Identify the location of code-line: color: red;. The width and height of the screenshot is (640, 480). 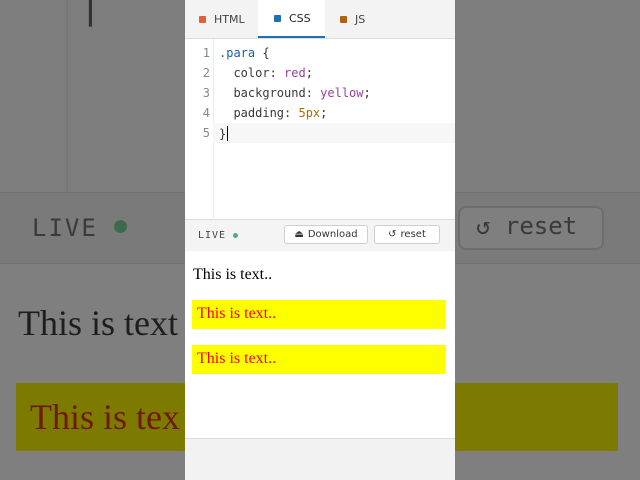
(266, 73).